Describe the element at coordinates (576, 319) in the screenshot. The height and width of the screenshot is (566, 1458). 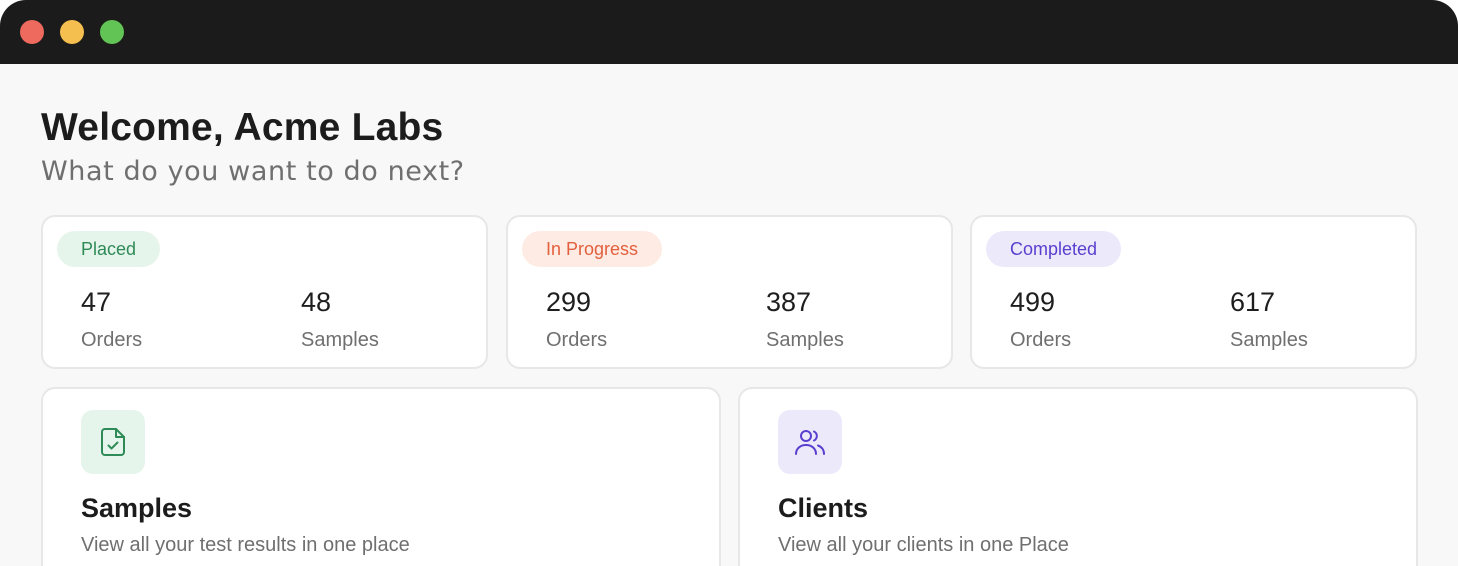
I see `metric-orders: 299 Orders` at that location.